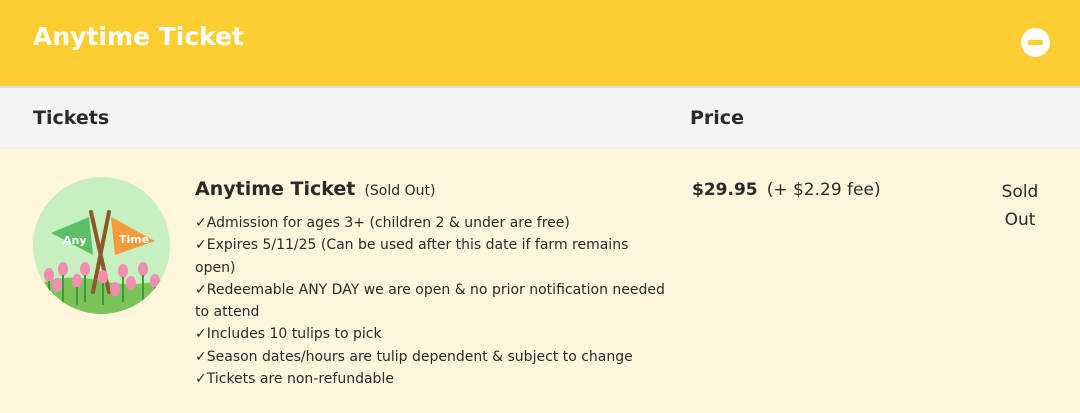 This screenshot has height=413, width=1080. Describe the element at coordinates (75, 240) in the screenshot. I see `flag-label-left: Any` at that location.